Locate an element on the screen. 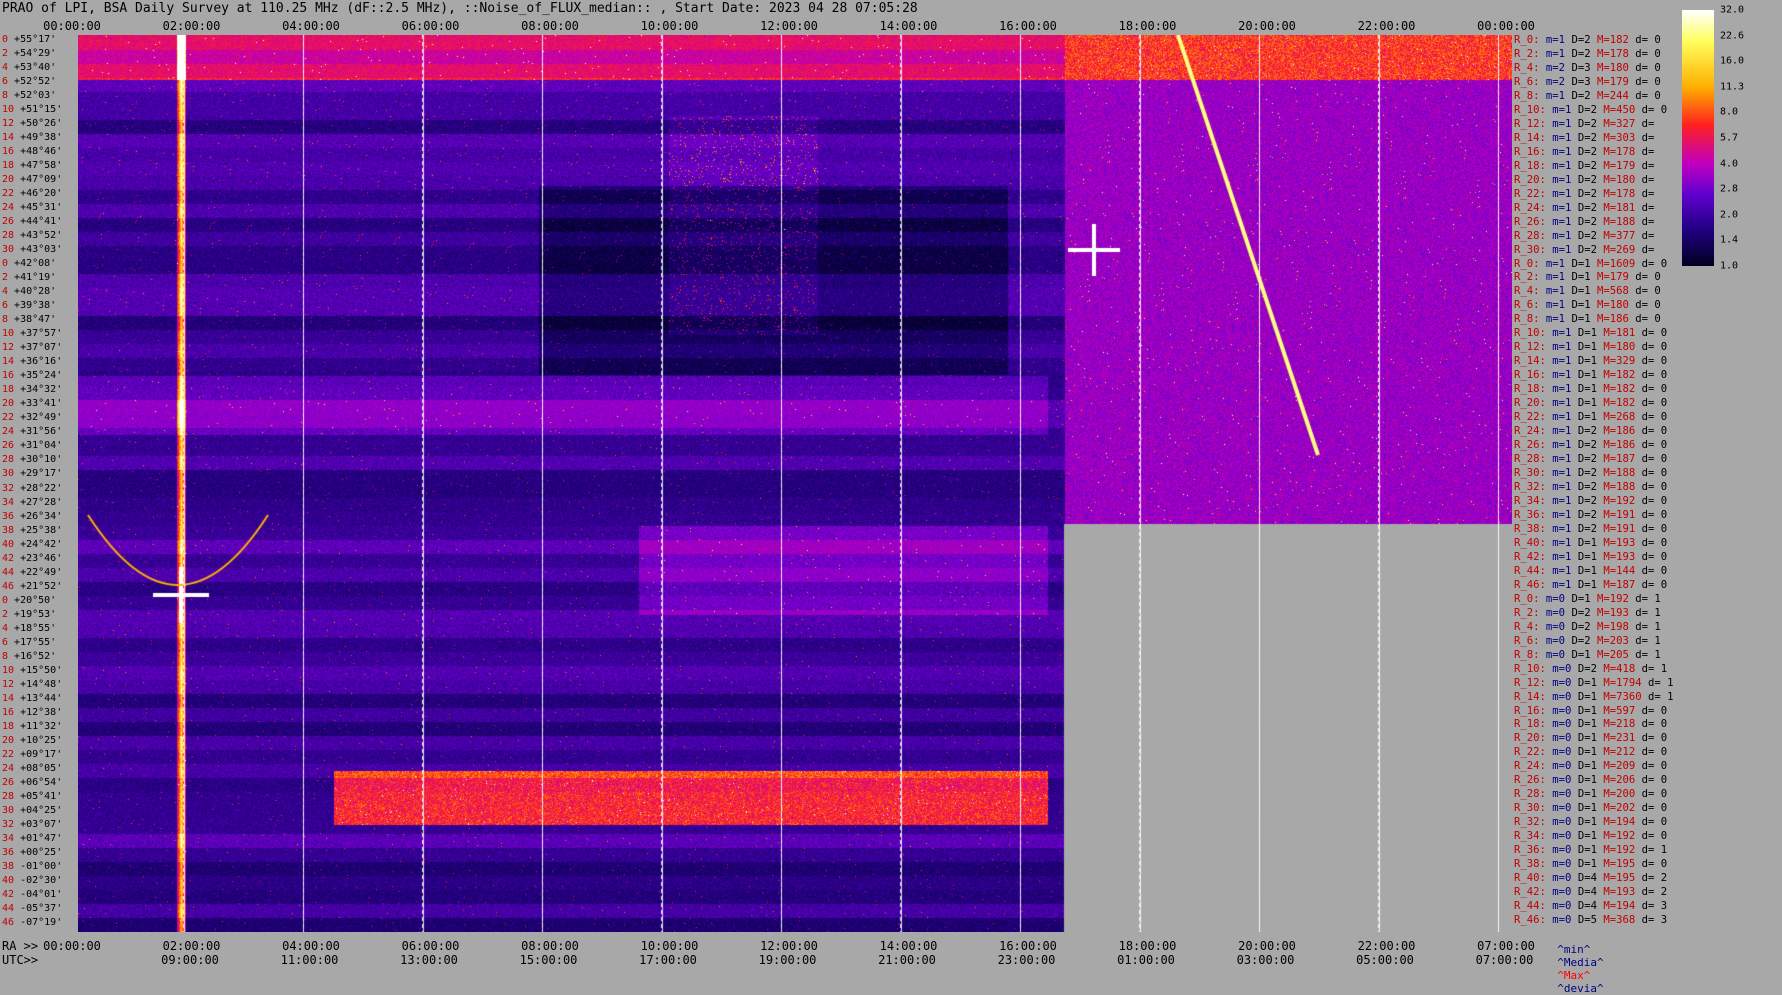  time-tick: 14:00:00 is located at coordinates (908, 26).